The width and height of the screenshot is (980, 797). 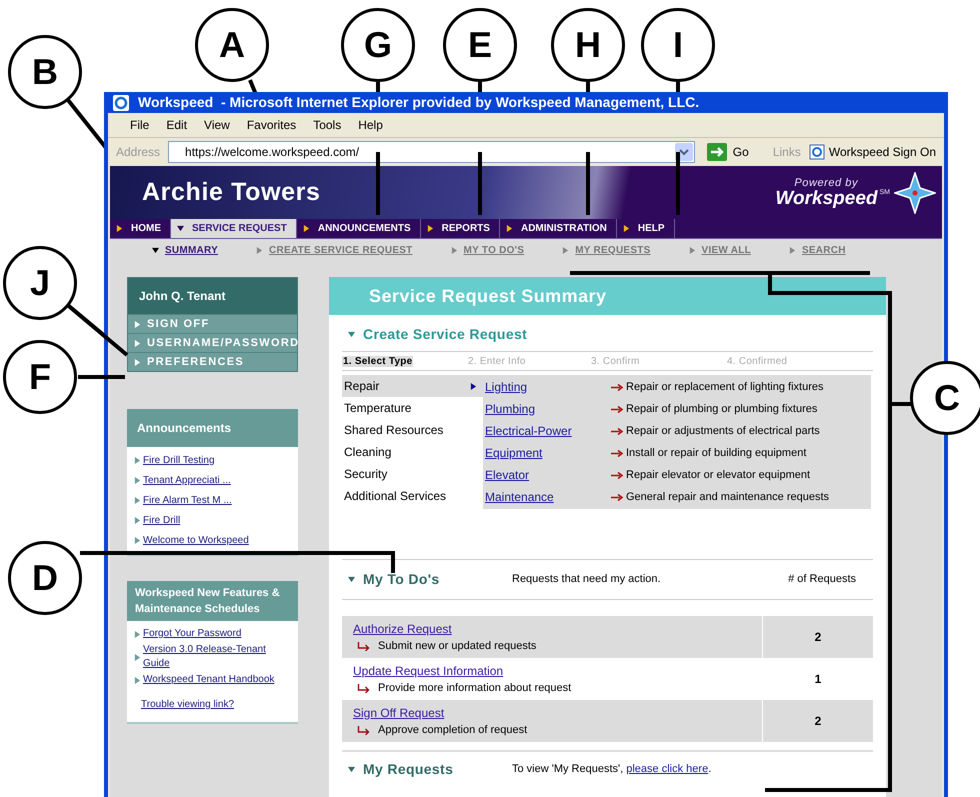 I want to click on powered-by-text: Powered by, so click(x=826, y=183).